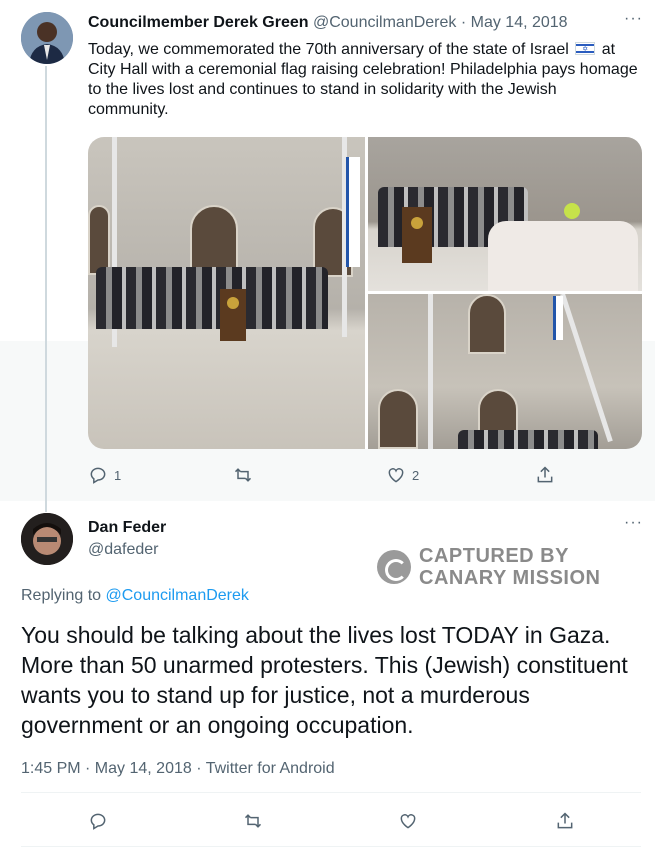  I want to click on watermark-line1: CAPTURED BY, so click(494, 556).